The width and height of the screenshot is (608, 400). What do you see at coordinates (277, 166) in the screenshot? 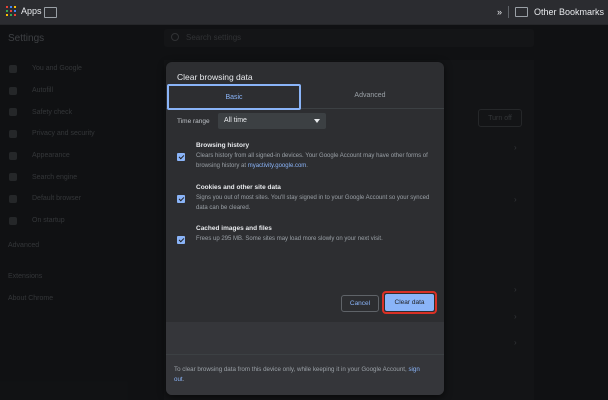
I see `myactivity-link: myactivity.google.com` at bounding box center [277, 166].